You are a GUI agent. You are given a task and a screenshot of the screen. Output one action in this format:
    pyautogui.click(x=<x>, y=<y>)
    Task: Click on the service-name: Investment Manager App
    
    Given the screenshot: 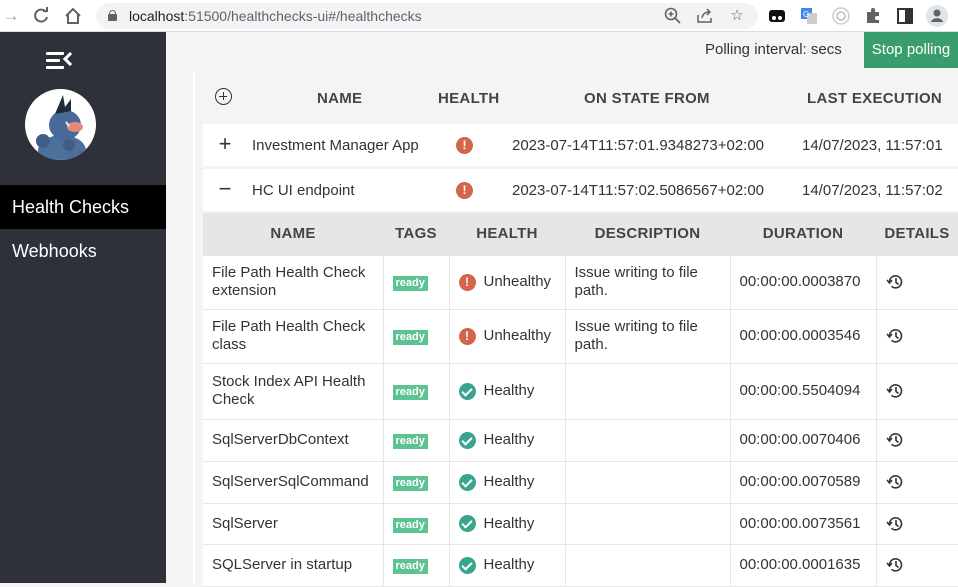 What is the action you would take?
    pyautogui.click(x=335, y=145)
    